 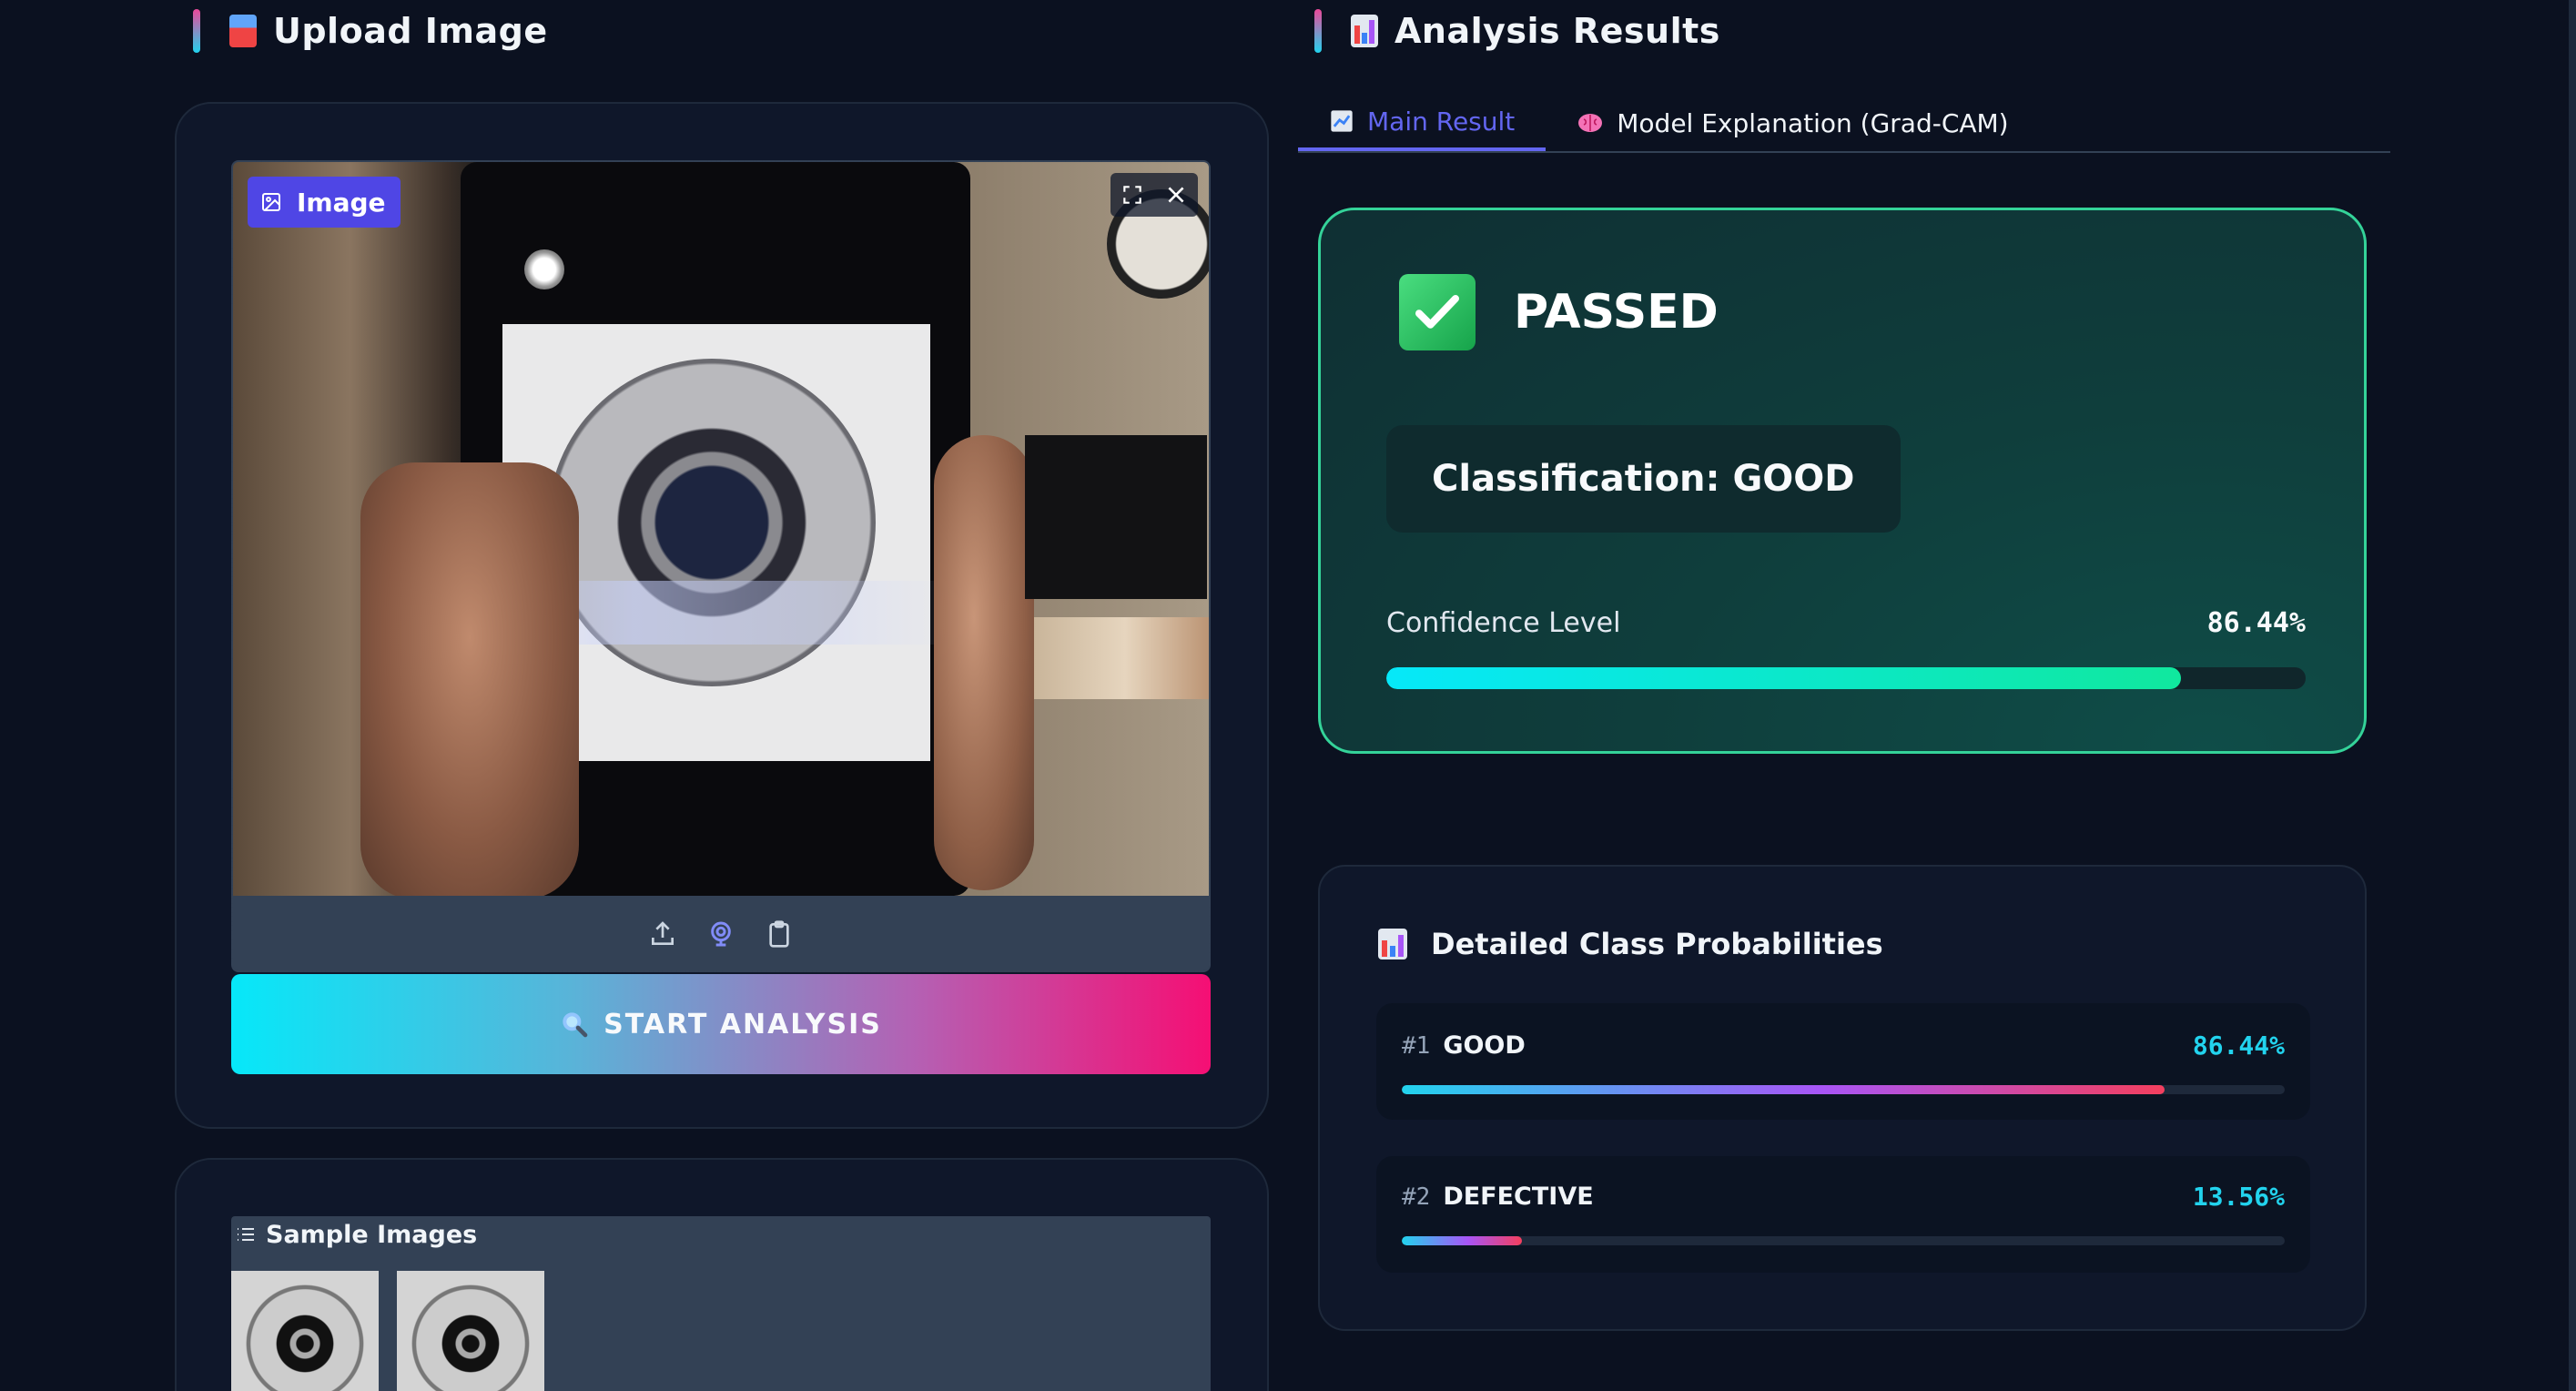 What do you see at coordinates (1176, 195) in the screenshot?
I see `close-icon` at bounding box center [1176, 195].